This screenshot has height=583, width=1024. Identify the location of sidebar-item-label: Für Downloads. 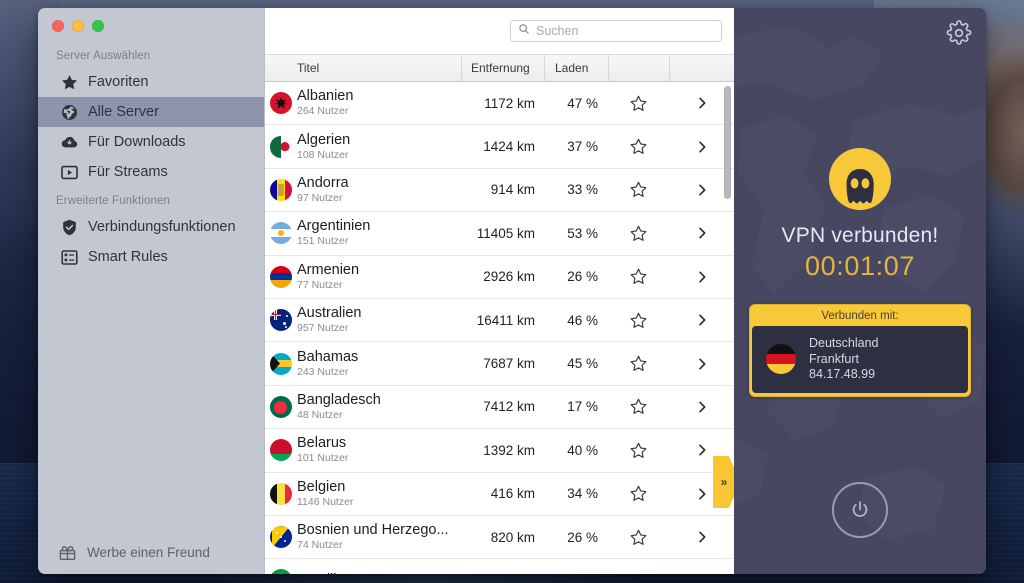
(137, 142).